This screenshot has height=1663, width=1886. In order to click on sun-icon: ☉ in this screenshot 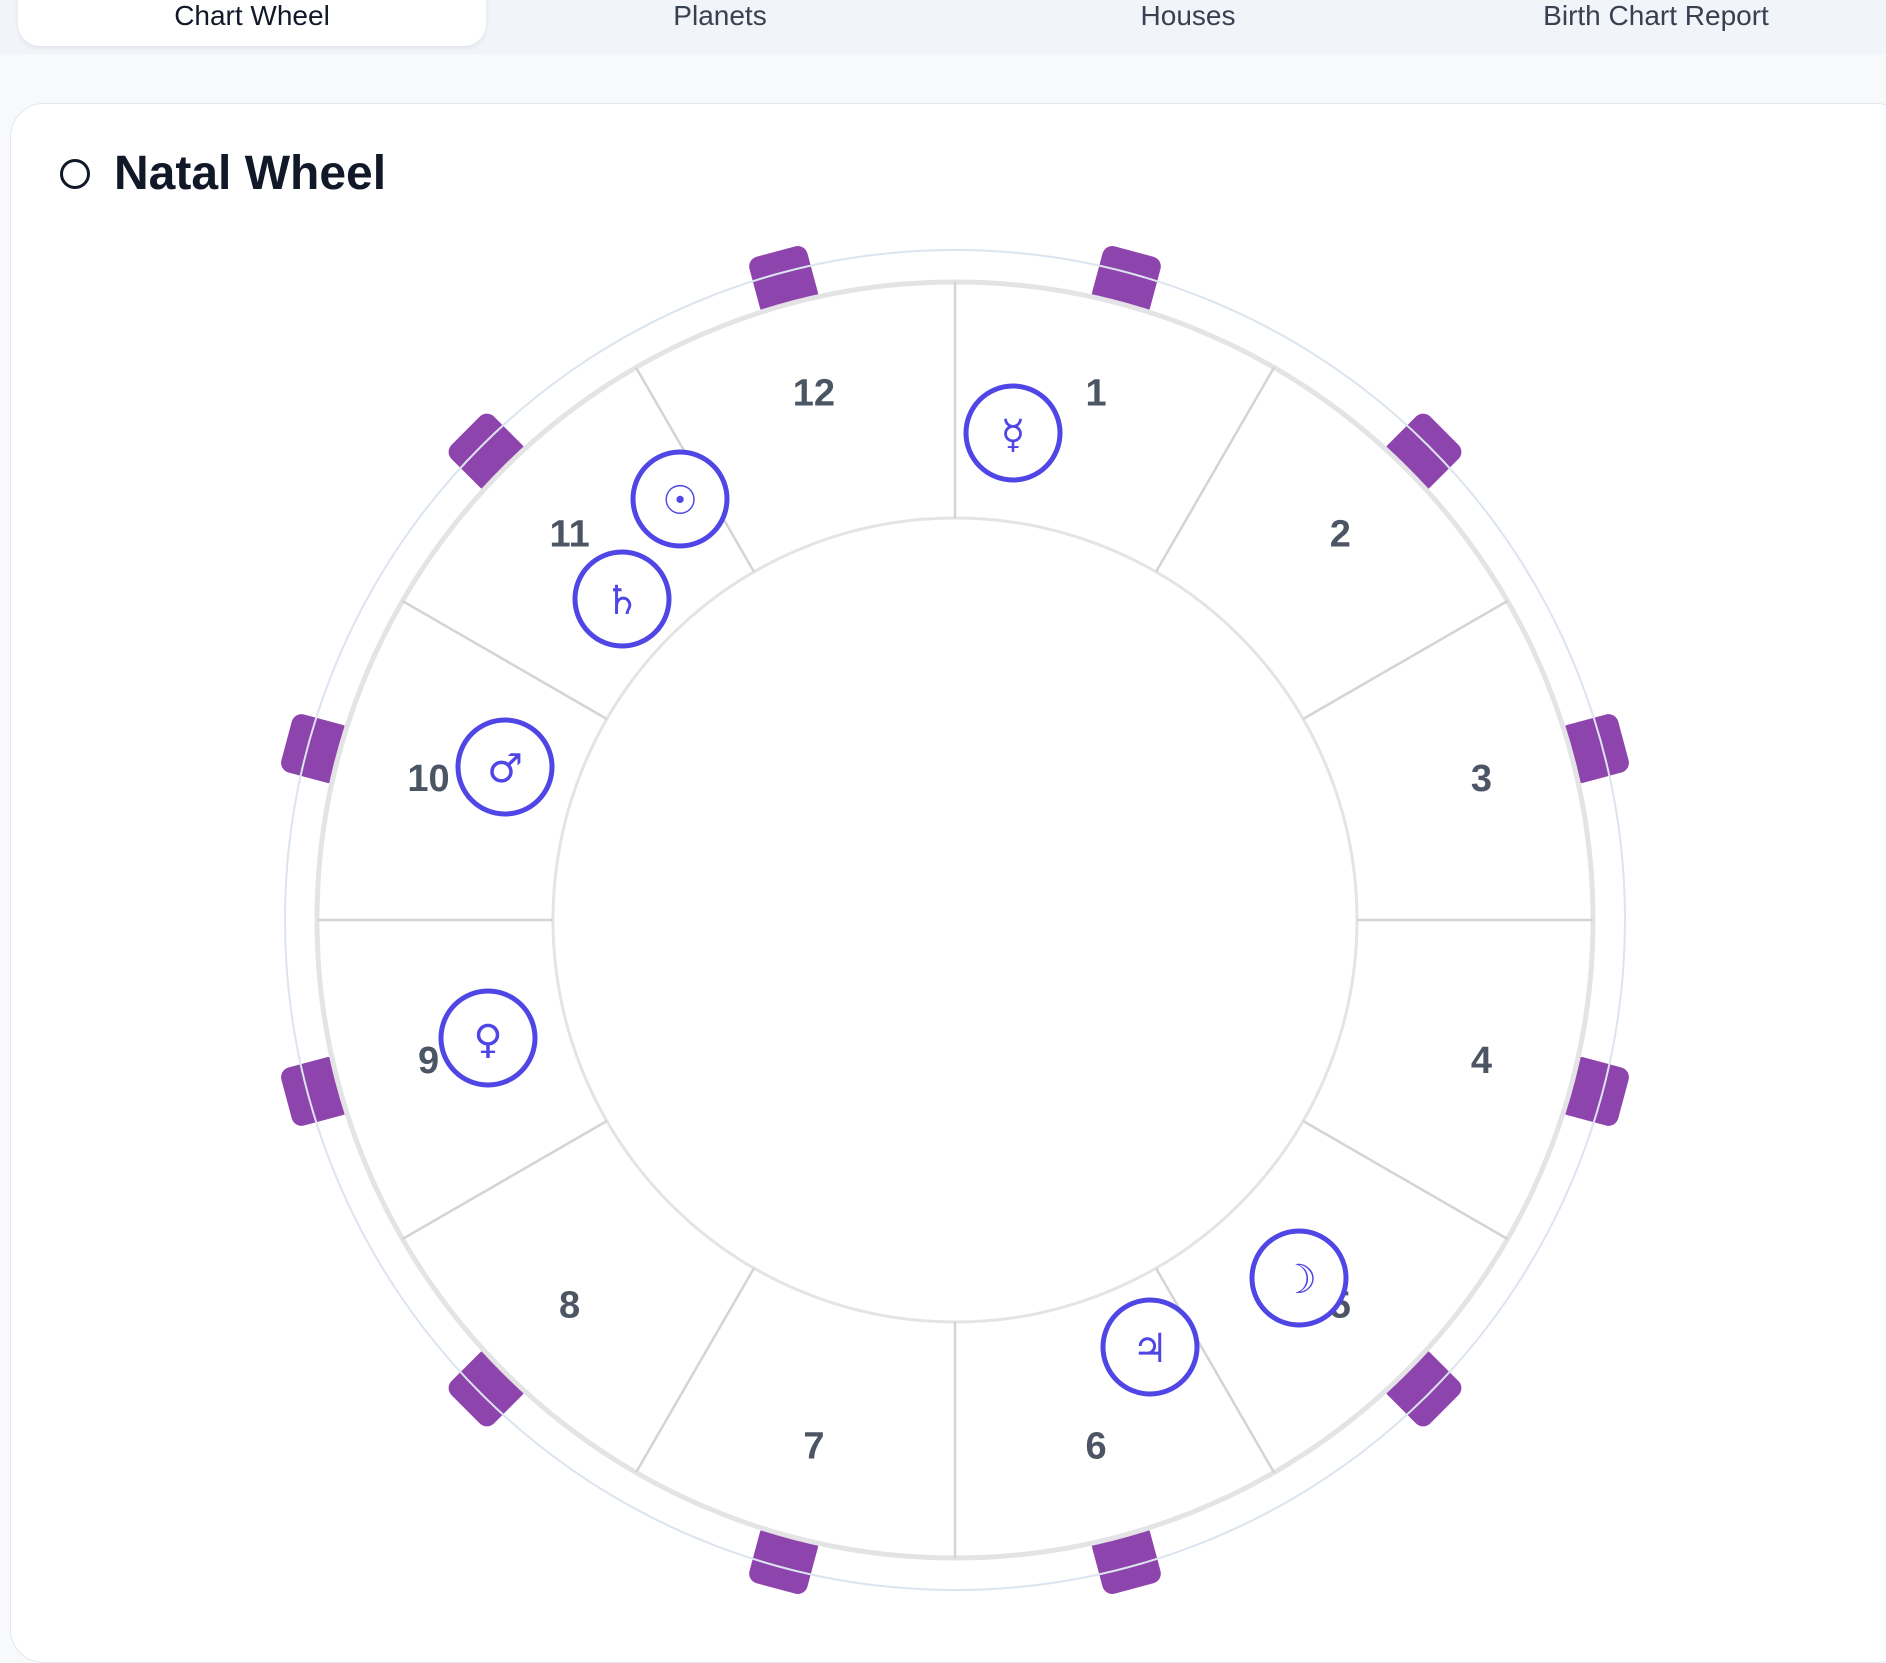, I will do `click(680, 501)`.